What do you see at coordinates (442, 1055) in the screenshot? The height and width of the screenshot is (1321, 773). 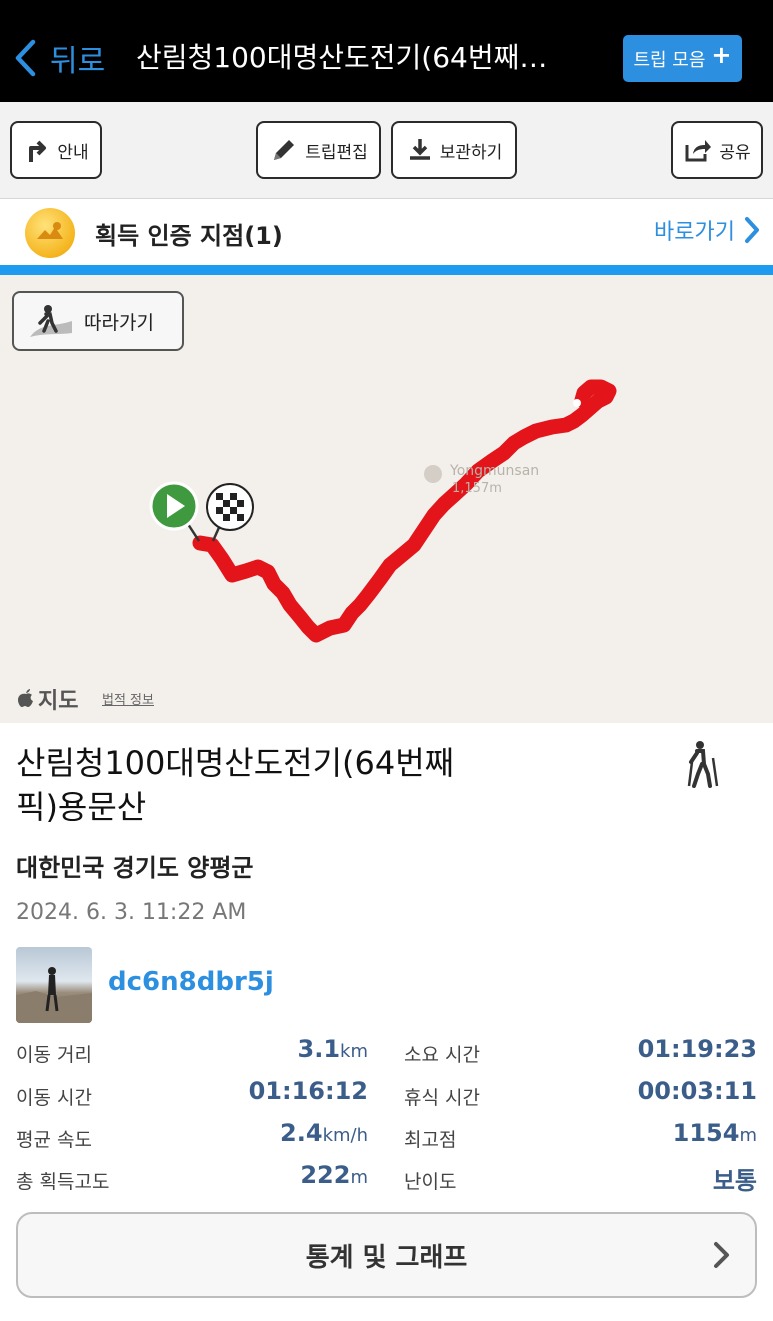 I see `total-time-label: 소요 시간` at bounding box center [442, 1055].